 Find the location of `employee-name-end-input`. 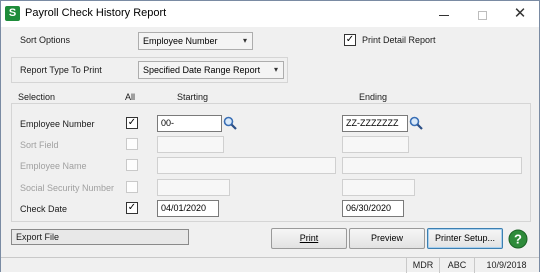

employee-name-end-input is located at coordinates (432, 165).